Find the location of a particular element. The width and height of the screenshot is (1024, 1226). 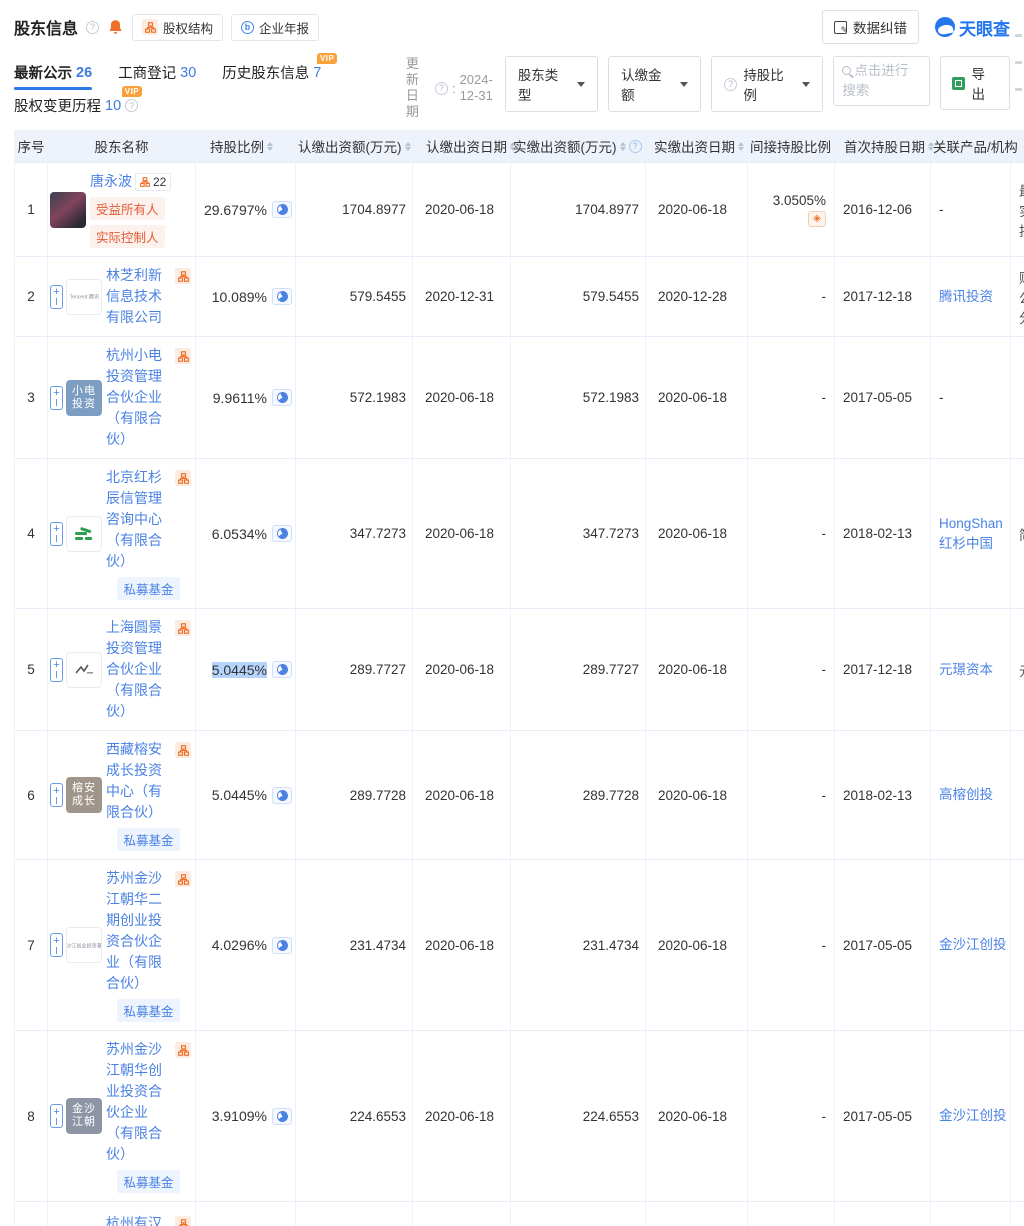

shareholder-avatar: 小电 投资 is located at coordinates (84, 397).